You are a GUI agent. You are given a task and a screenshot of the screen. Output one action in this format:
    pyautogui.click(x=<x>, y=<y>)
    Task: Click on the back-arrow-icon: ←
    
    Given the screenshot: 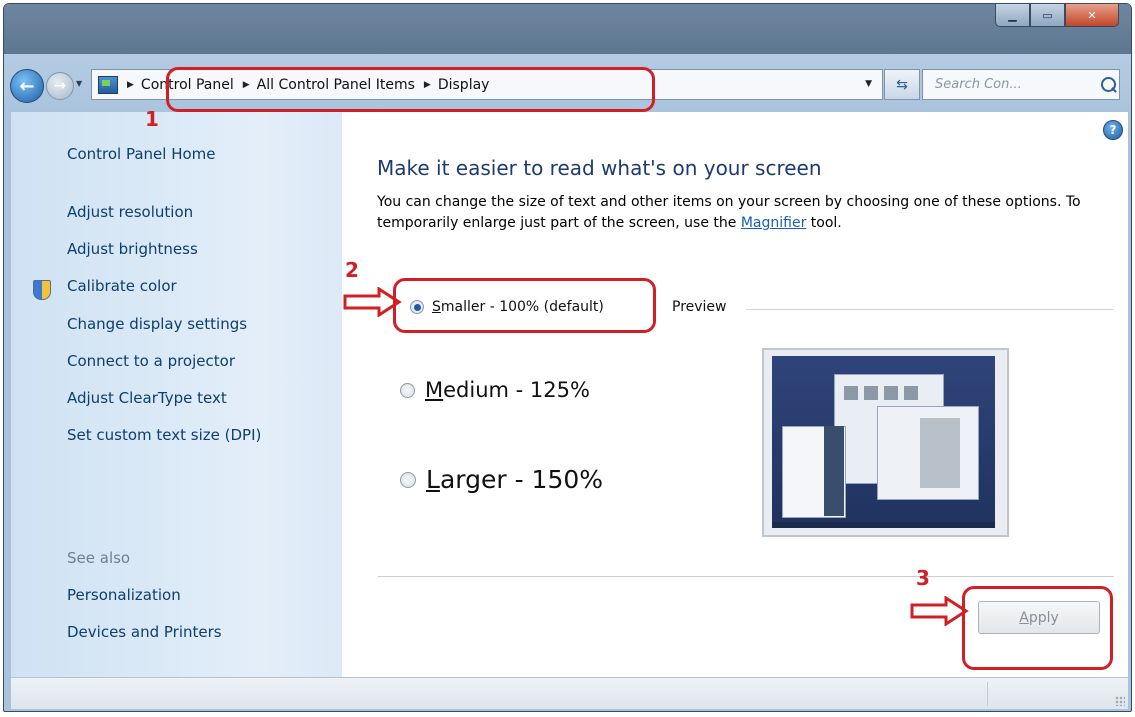 What is the action you would take?
    pyautogui.click(x=27, y=86)
    